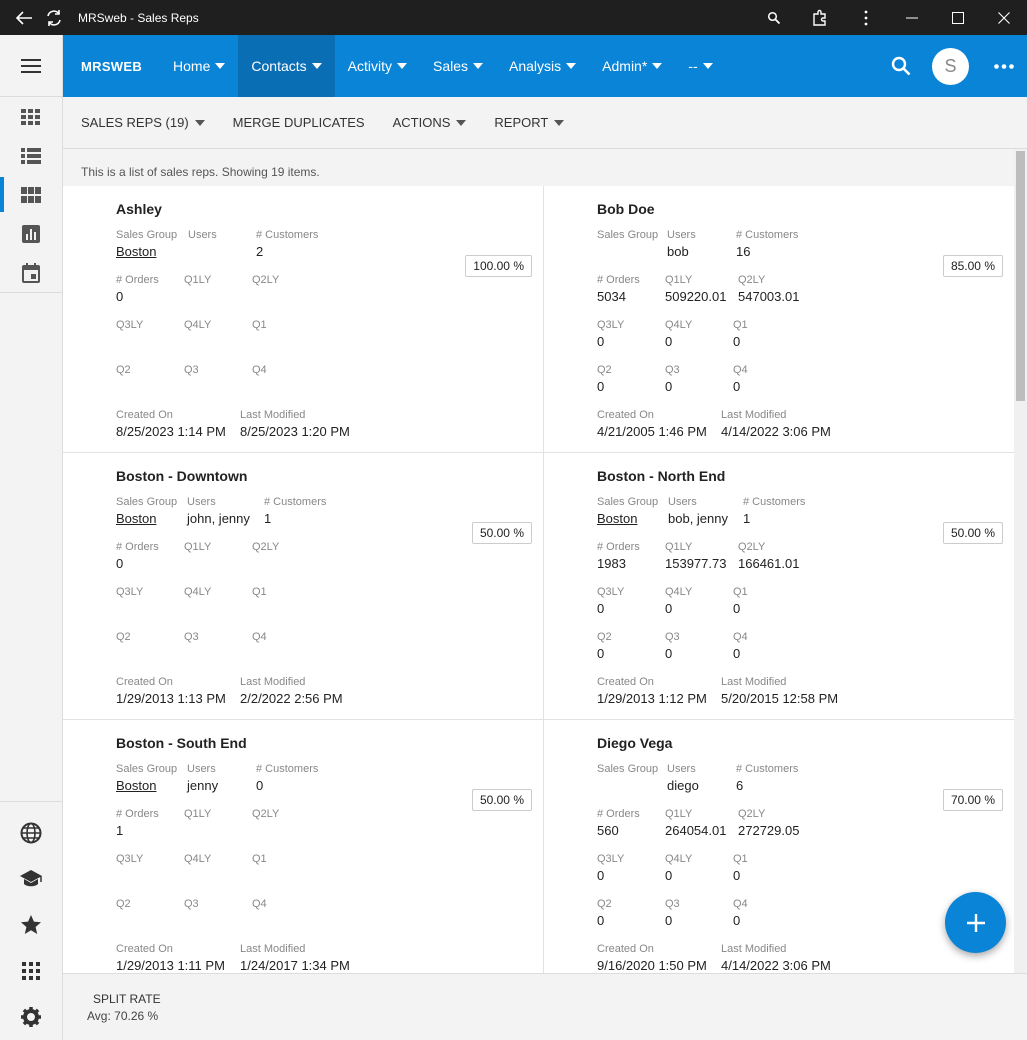 This screenshot has width=1027, height=1040. I want to click on q3-label: Q3, so click(672, 904).